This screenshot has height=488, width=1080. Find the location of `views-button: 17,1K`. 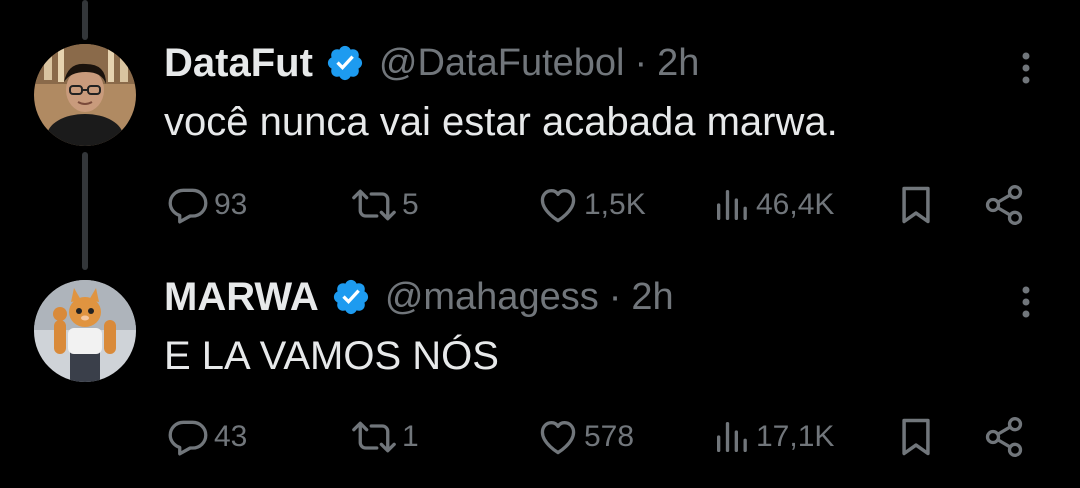

views-button: 17,1K is located at coordinates (773, 437).